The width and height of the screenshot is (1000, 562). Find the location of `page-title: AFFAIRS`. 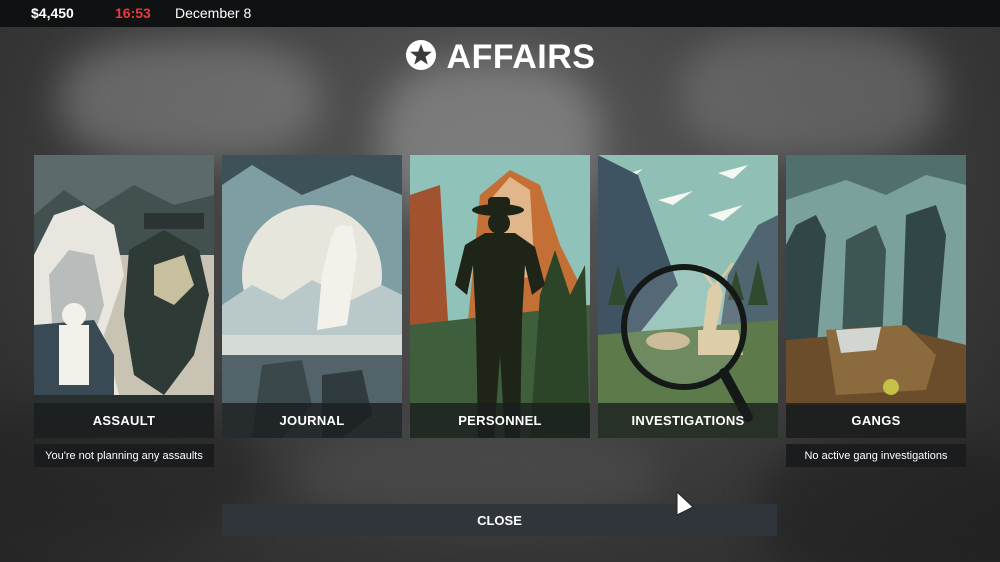

page-title: AFFAIRS is located at coordinates (500, 57).